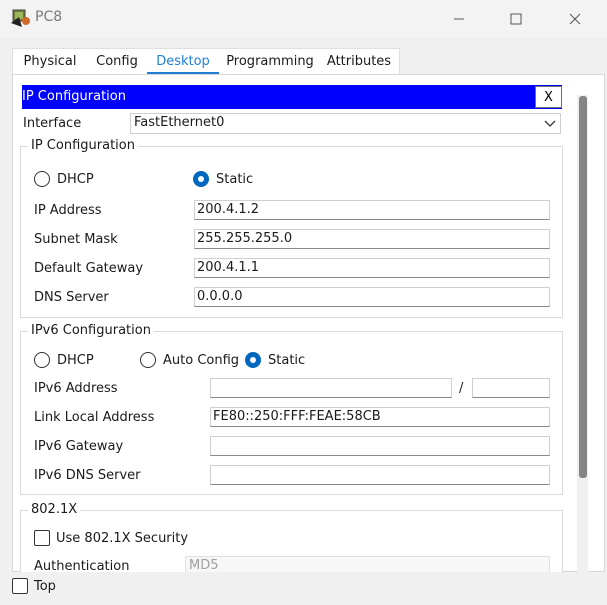  I want to click on tab-attributes: Attributes, so click(359, 62).